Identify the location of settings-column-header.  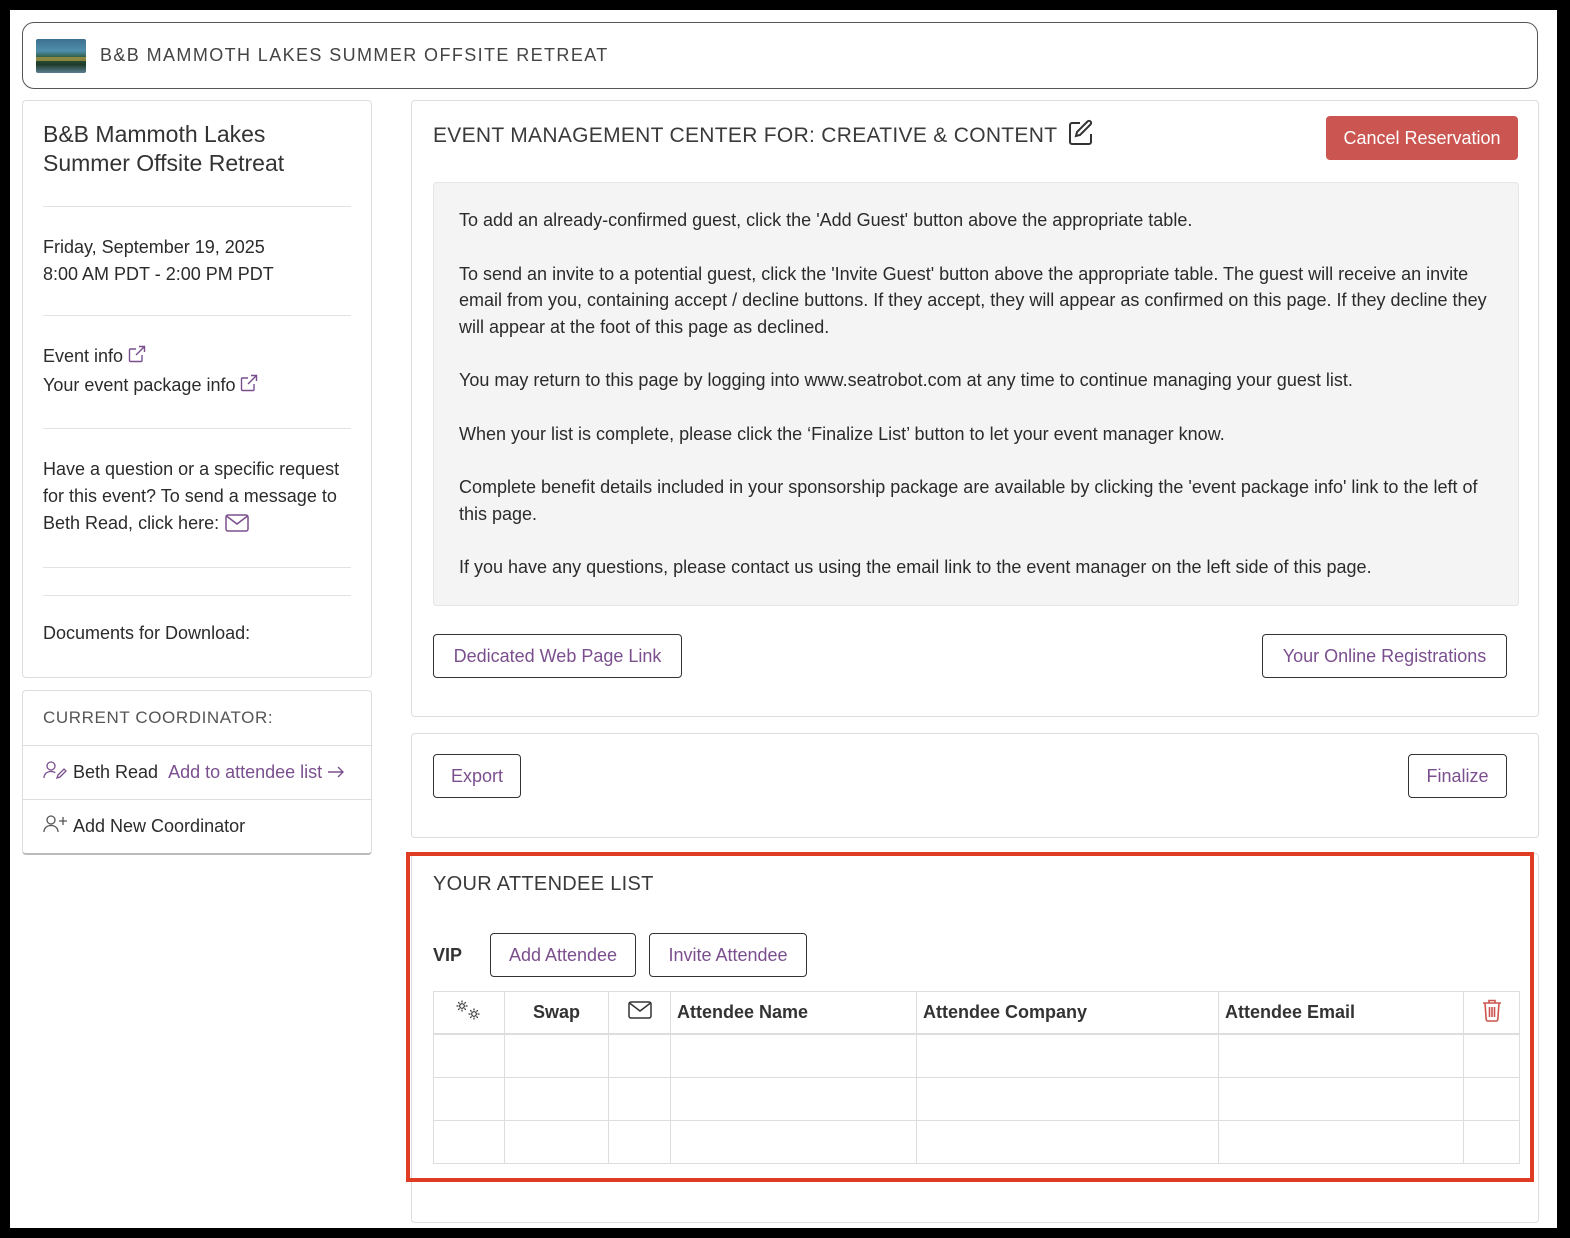
(469, 1013).